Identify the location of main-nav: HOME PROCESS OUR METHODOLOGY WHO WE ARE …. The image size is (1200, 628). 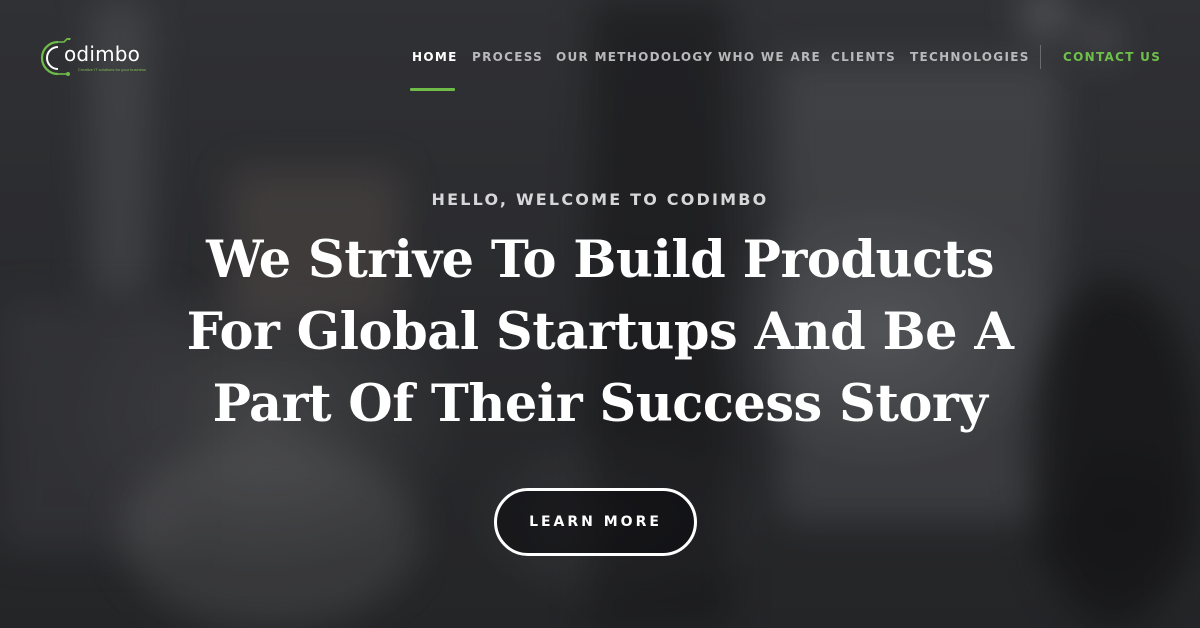
(600, 58).